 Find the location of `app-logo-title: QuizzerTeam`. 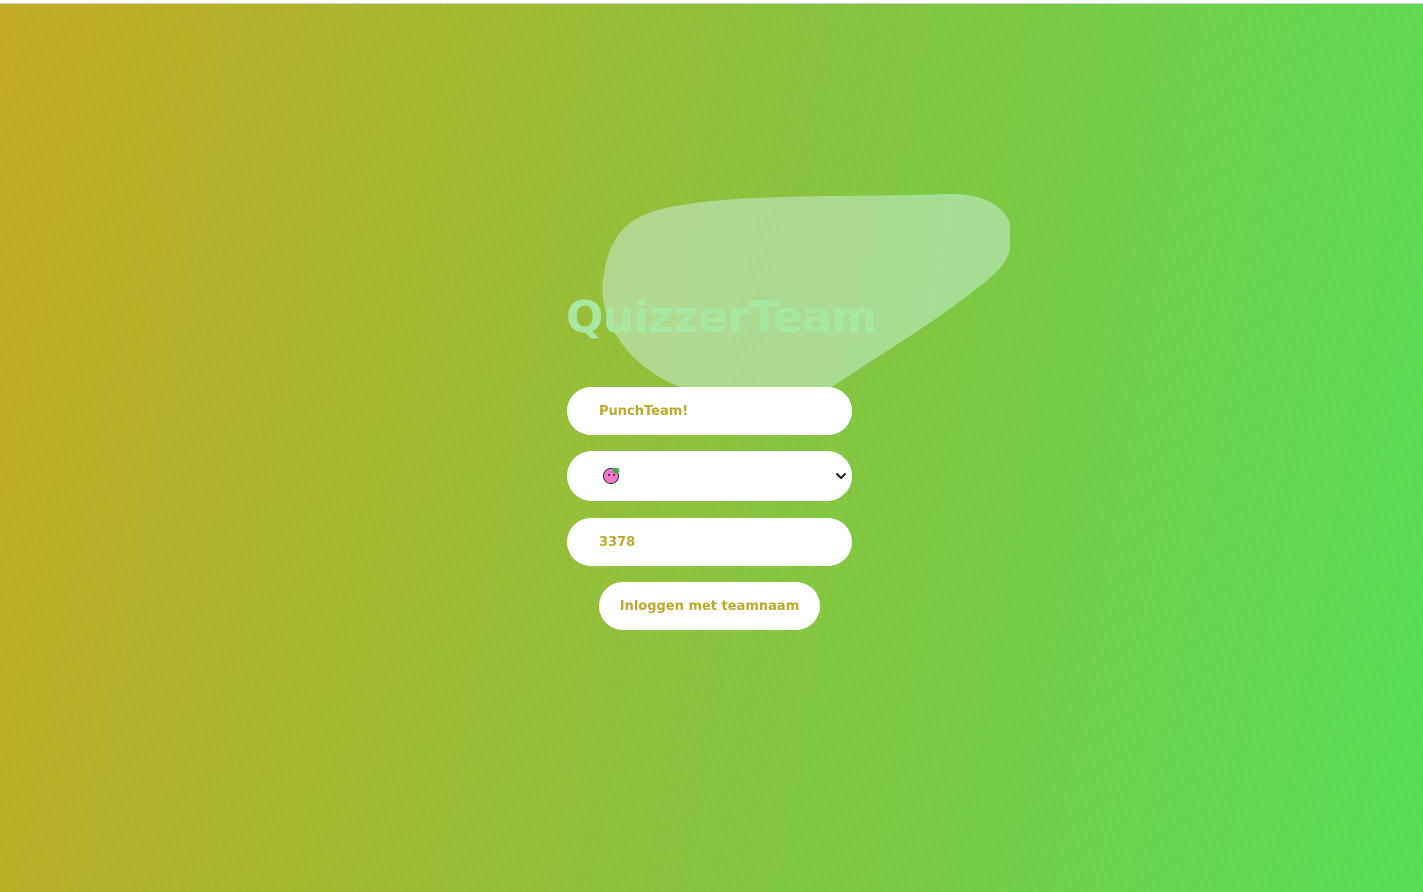

app-logo-title: QuizzerTeam is located at coordinates (721, 317).